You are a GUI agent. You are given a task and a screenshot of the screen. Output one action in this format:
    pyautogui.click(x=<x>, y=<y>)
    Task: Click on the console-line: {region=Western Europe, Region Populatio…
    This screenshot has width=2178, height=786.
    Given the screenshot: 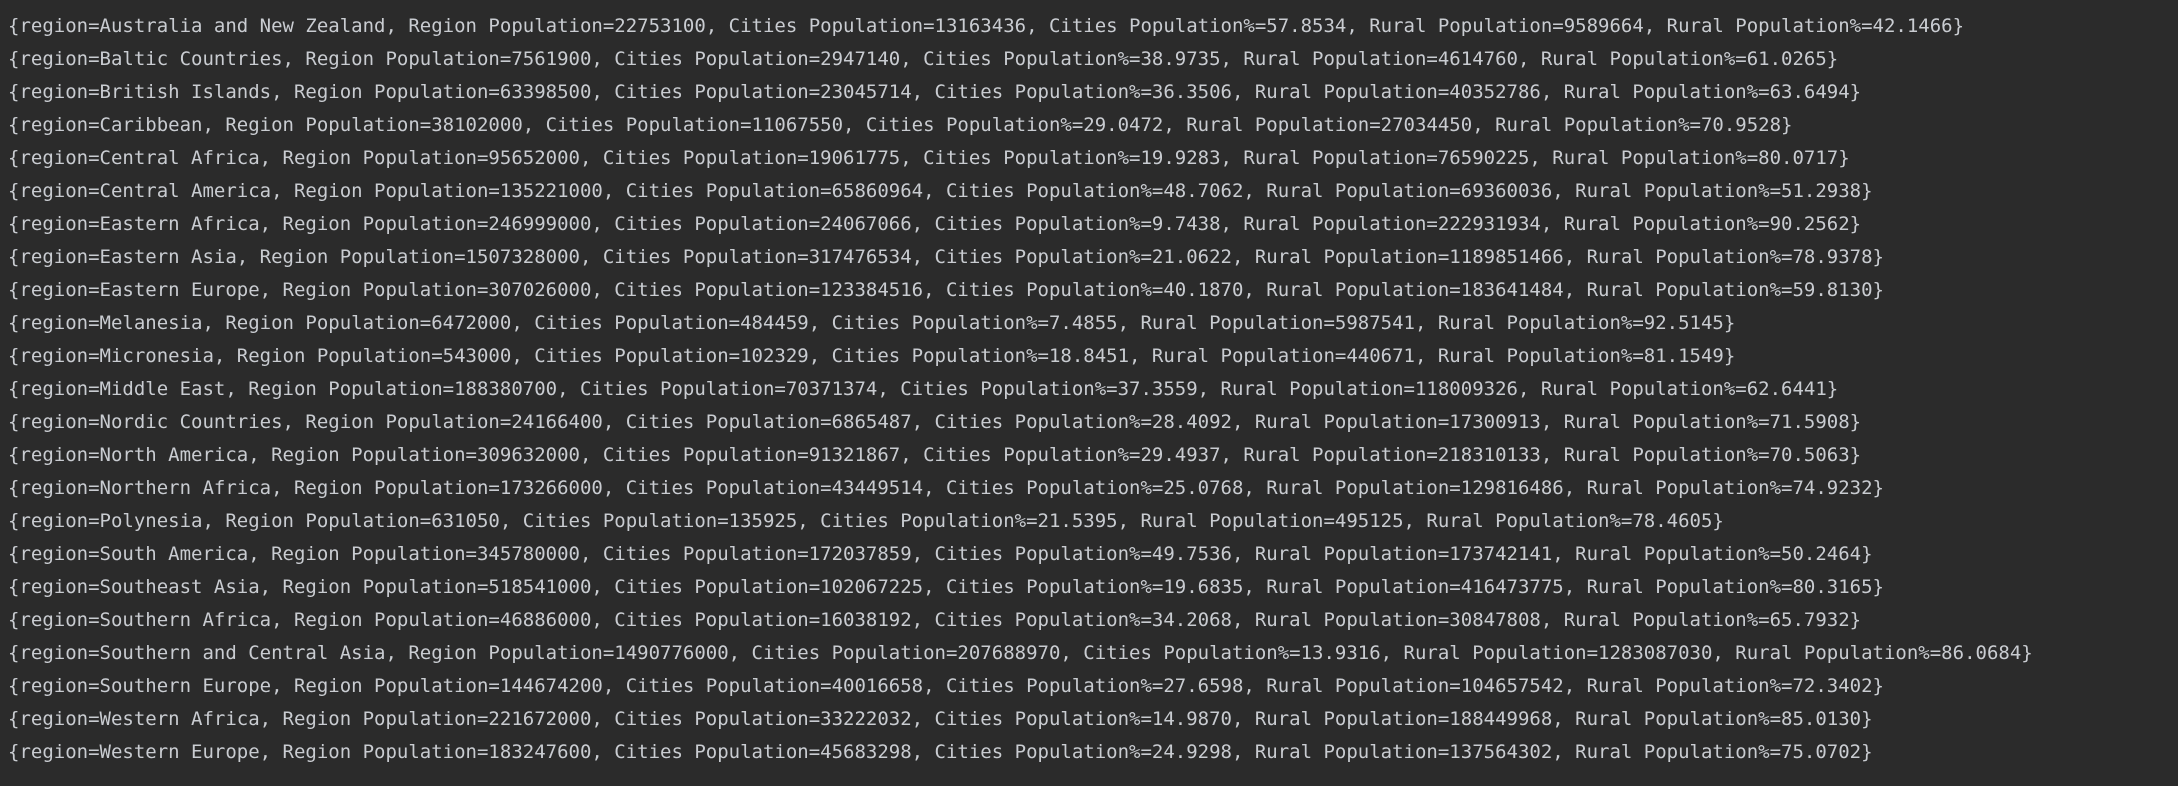 What is the action you would take?
    pyautogui.click(x=940, y=752)
    